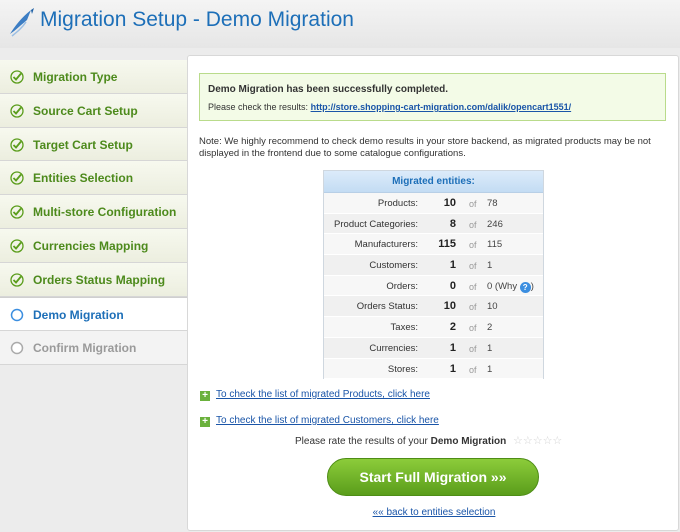 This screenshot has height=532, width=680. I want to click on page-header: Migration Setup - Demo Migration, so click(340, 24).